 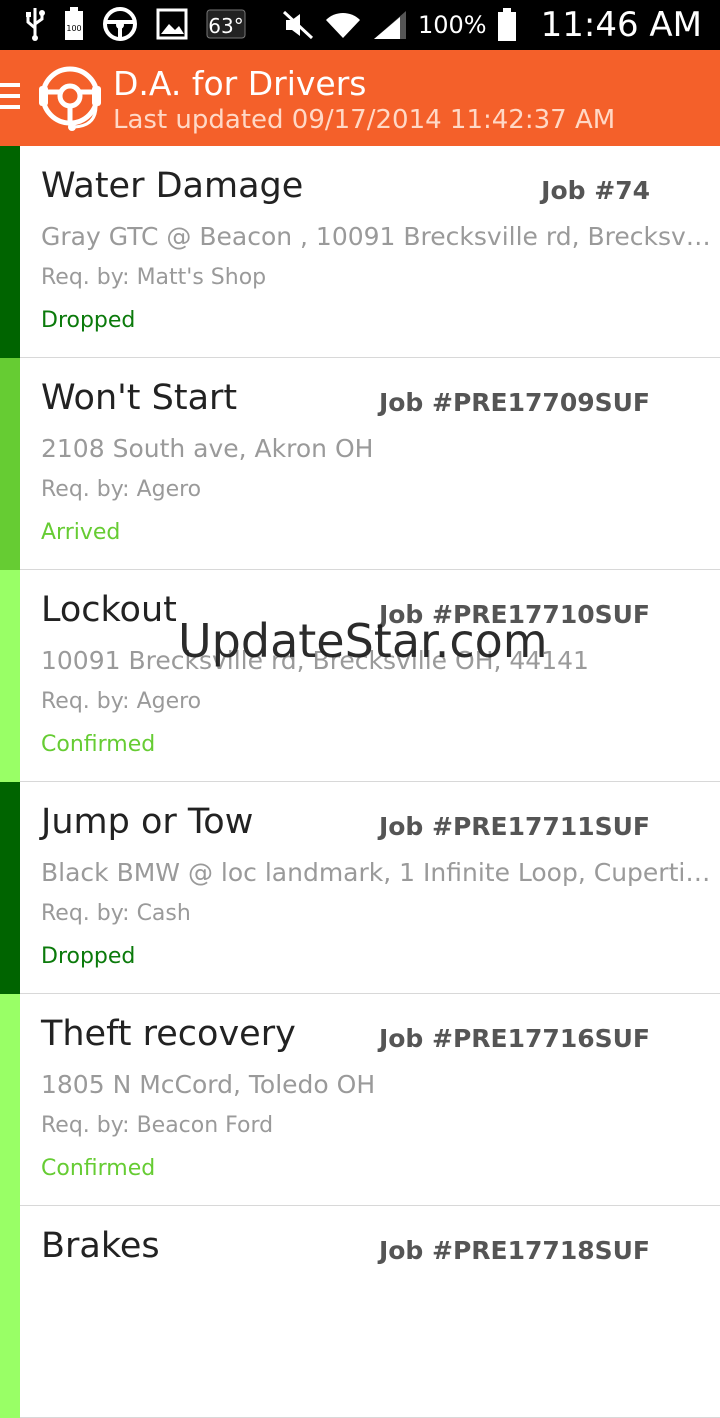 What do you see at coordinates (81, 532) in the screenshot?
I see `job-status: Arrived` at bounding box center [81, 532].